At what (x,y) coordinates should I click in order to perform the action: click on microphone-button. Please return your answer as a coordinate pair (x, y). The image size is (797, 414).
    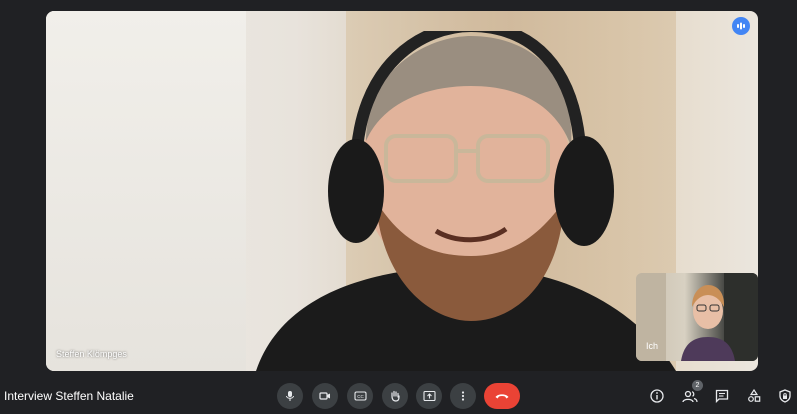
    Looking at the image, I should click on (290, 396).